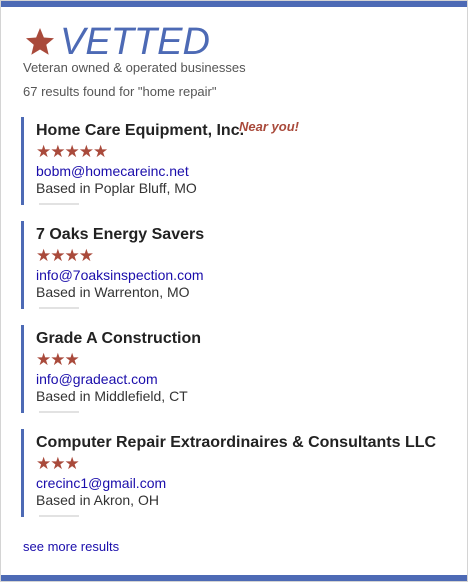 The width and height of the screenshot is (468, 582). Describe the element at coordinates (248, 171) in the screenshot. I see `email-link: bobm@homecareinc.net` at that location.